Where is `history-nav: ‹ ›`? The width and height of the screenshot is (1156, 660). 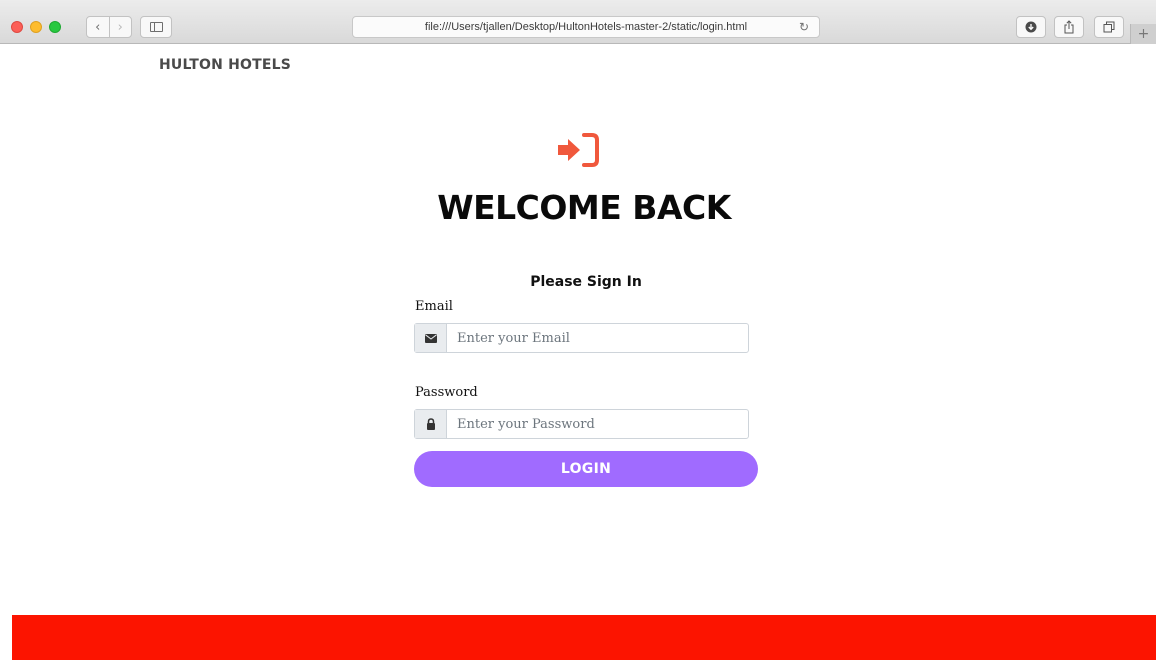
history-nav: ‹ › is located at coordinates (109, 27).